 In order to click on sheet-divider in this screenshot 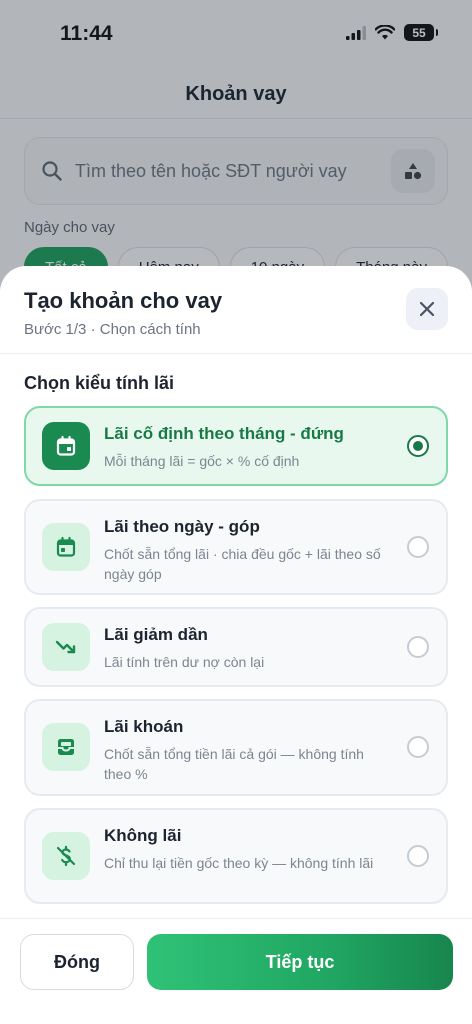, I will do `click(236, 353)`.